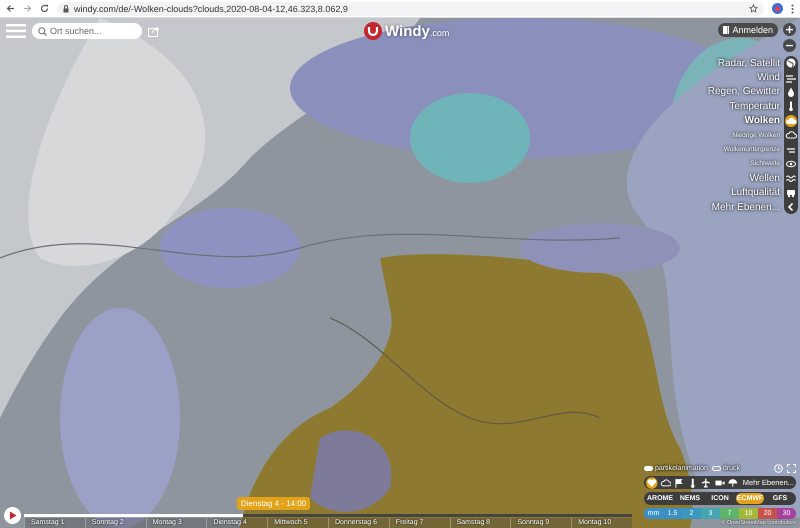  Describe the element at coordinates (10, 8) in the screenshot. I see `back-icon` at that location.